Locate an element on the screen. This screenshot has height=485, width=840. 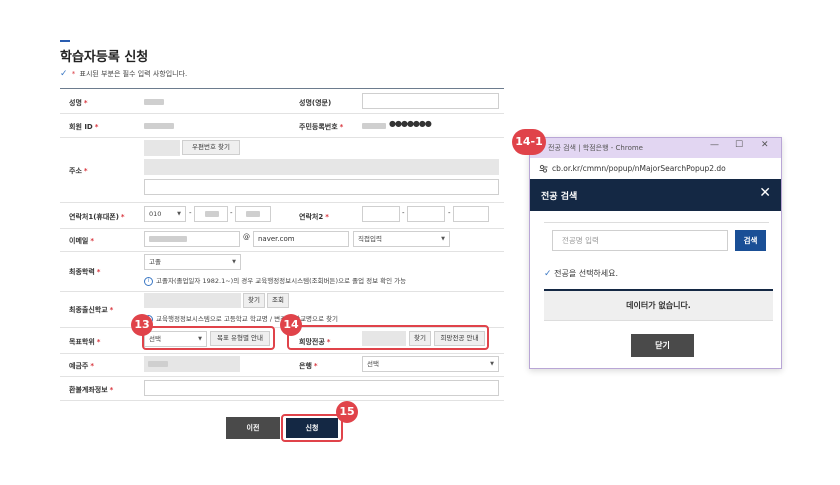
form-row-email: 이메일 * @ naver.com 직접입력 ▼ is located at coordinates (282, 240).